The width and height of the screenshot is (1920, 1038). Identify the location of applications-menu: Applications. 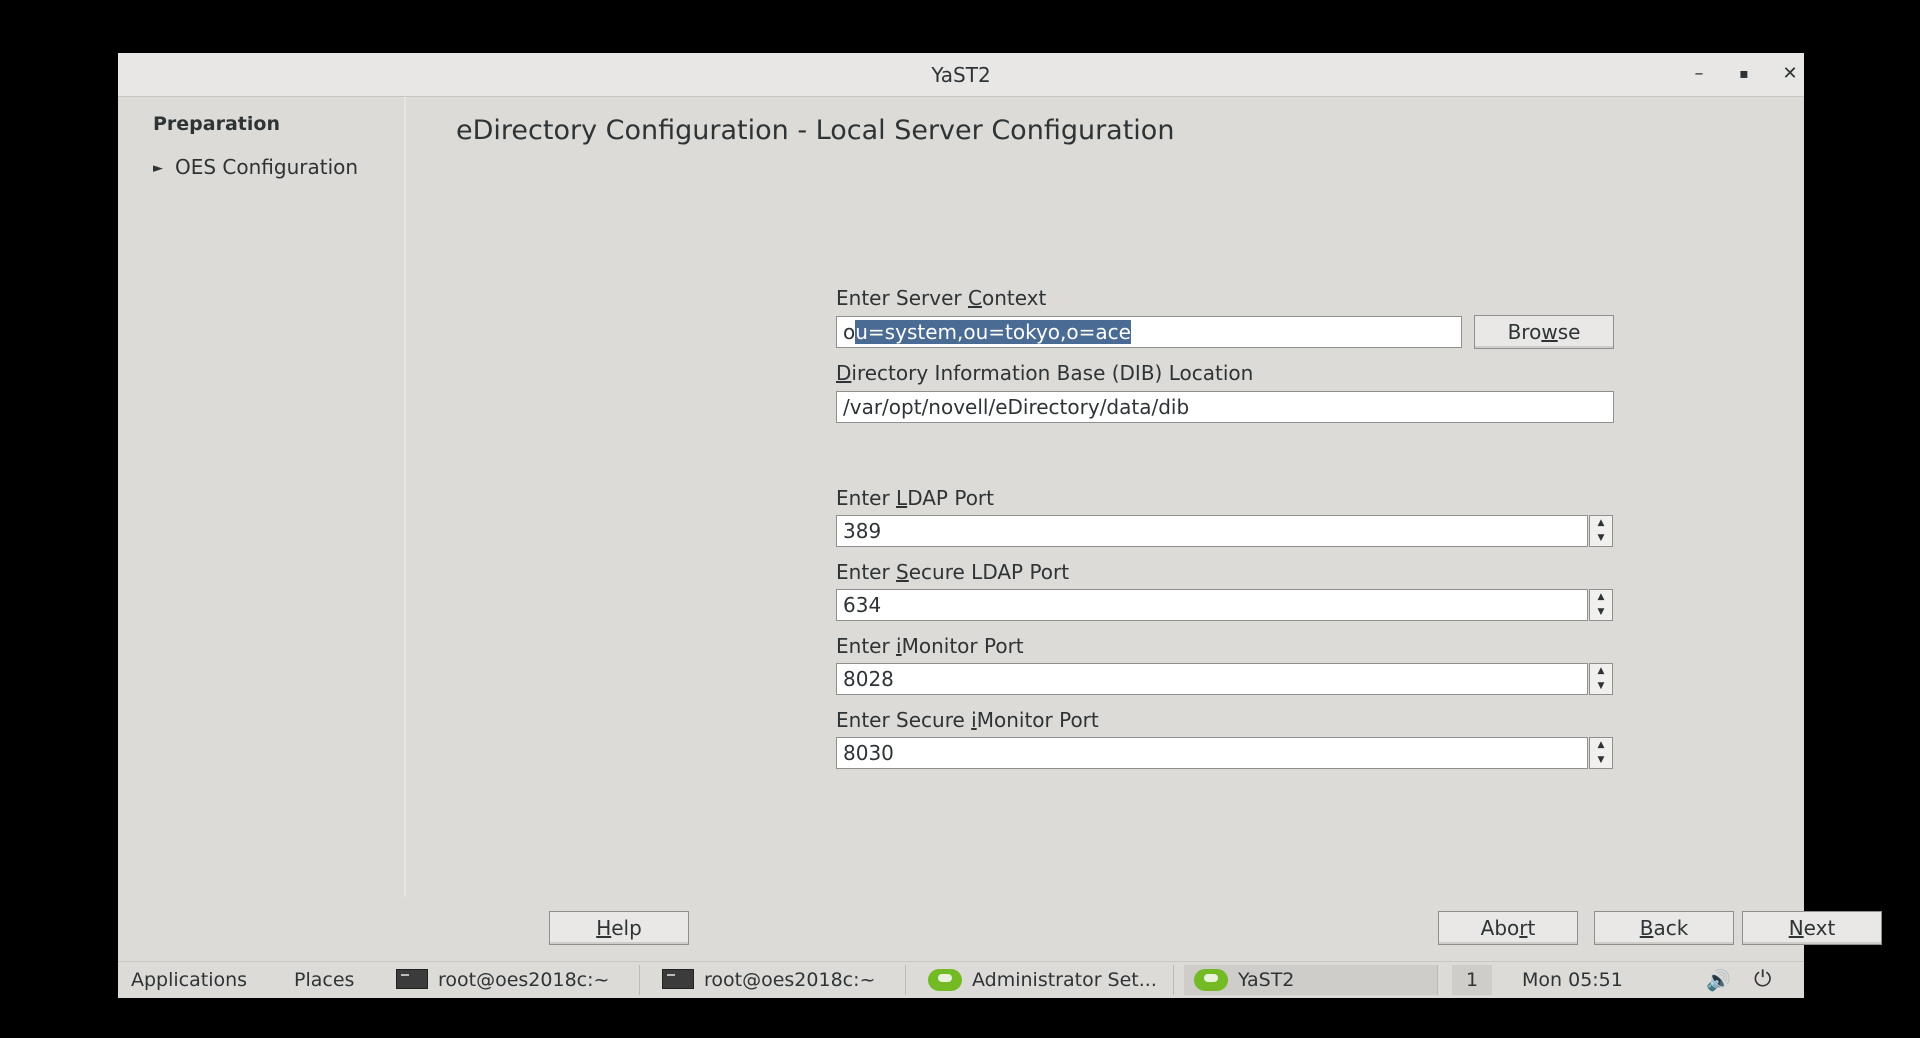
(189, 980).